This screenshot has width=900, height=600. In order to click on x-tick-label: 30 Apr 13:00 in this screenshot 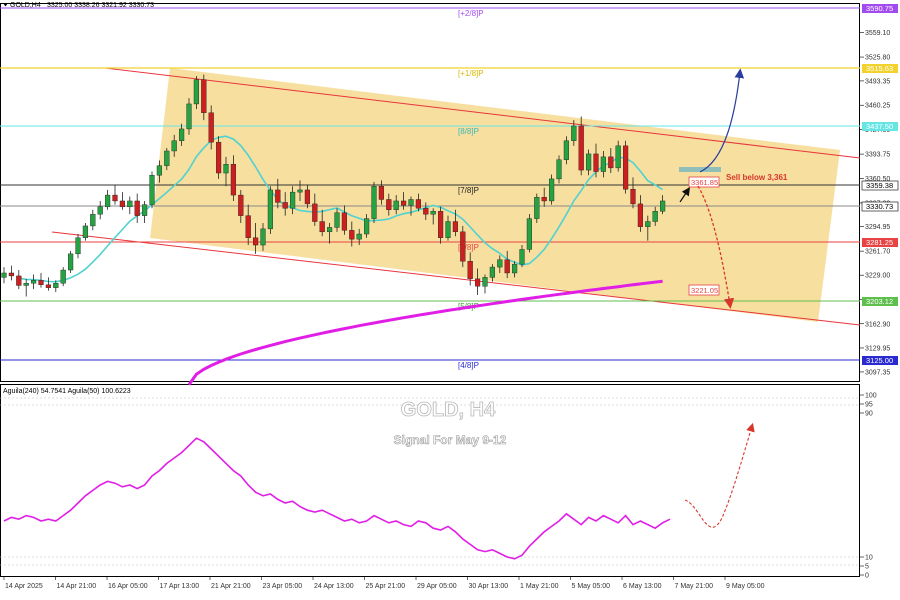, I will do `click(489, 586)`.